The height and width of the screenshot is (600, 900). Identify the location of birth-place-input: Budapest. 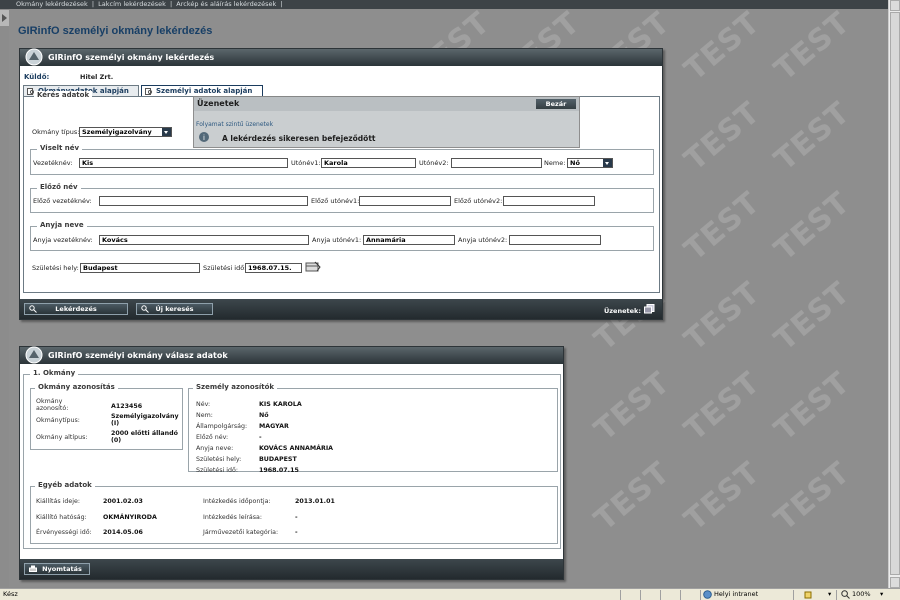
(140, 268).